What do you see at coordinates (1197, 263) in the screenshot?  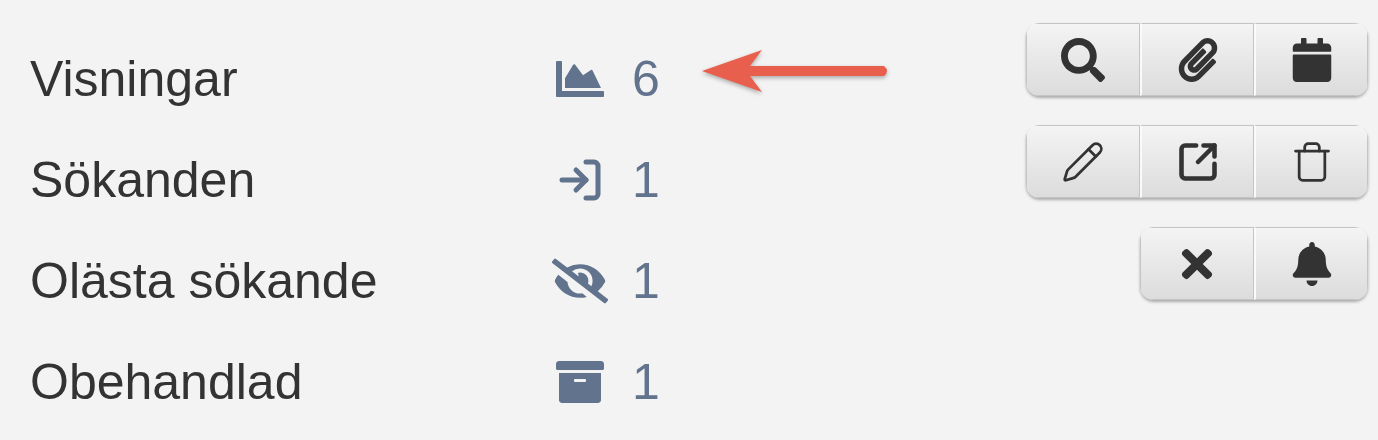 I see `close-button` at bounding box center [1197, 263].